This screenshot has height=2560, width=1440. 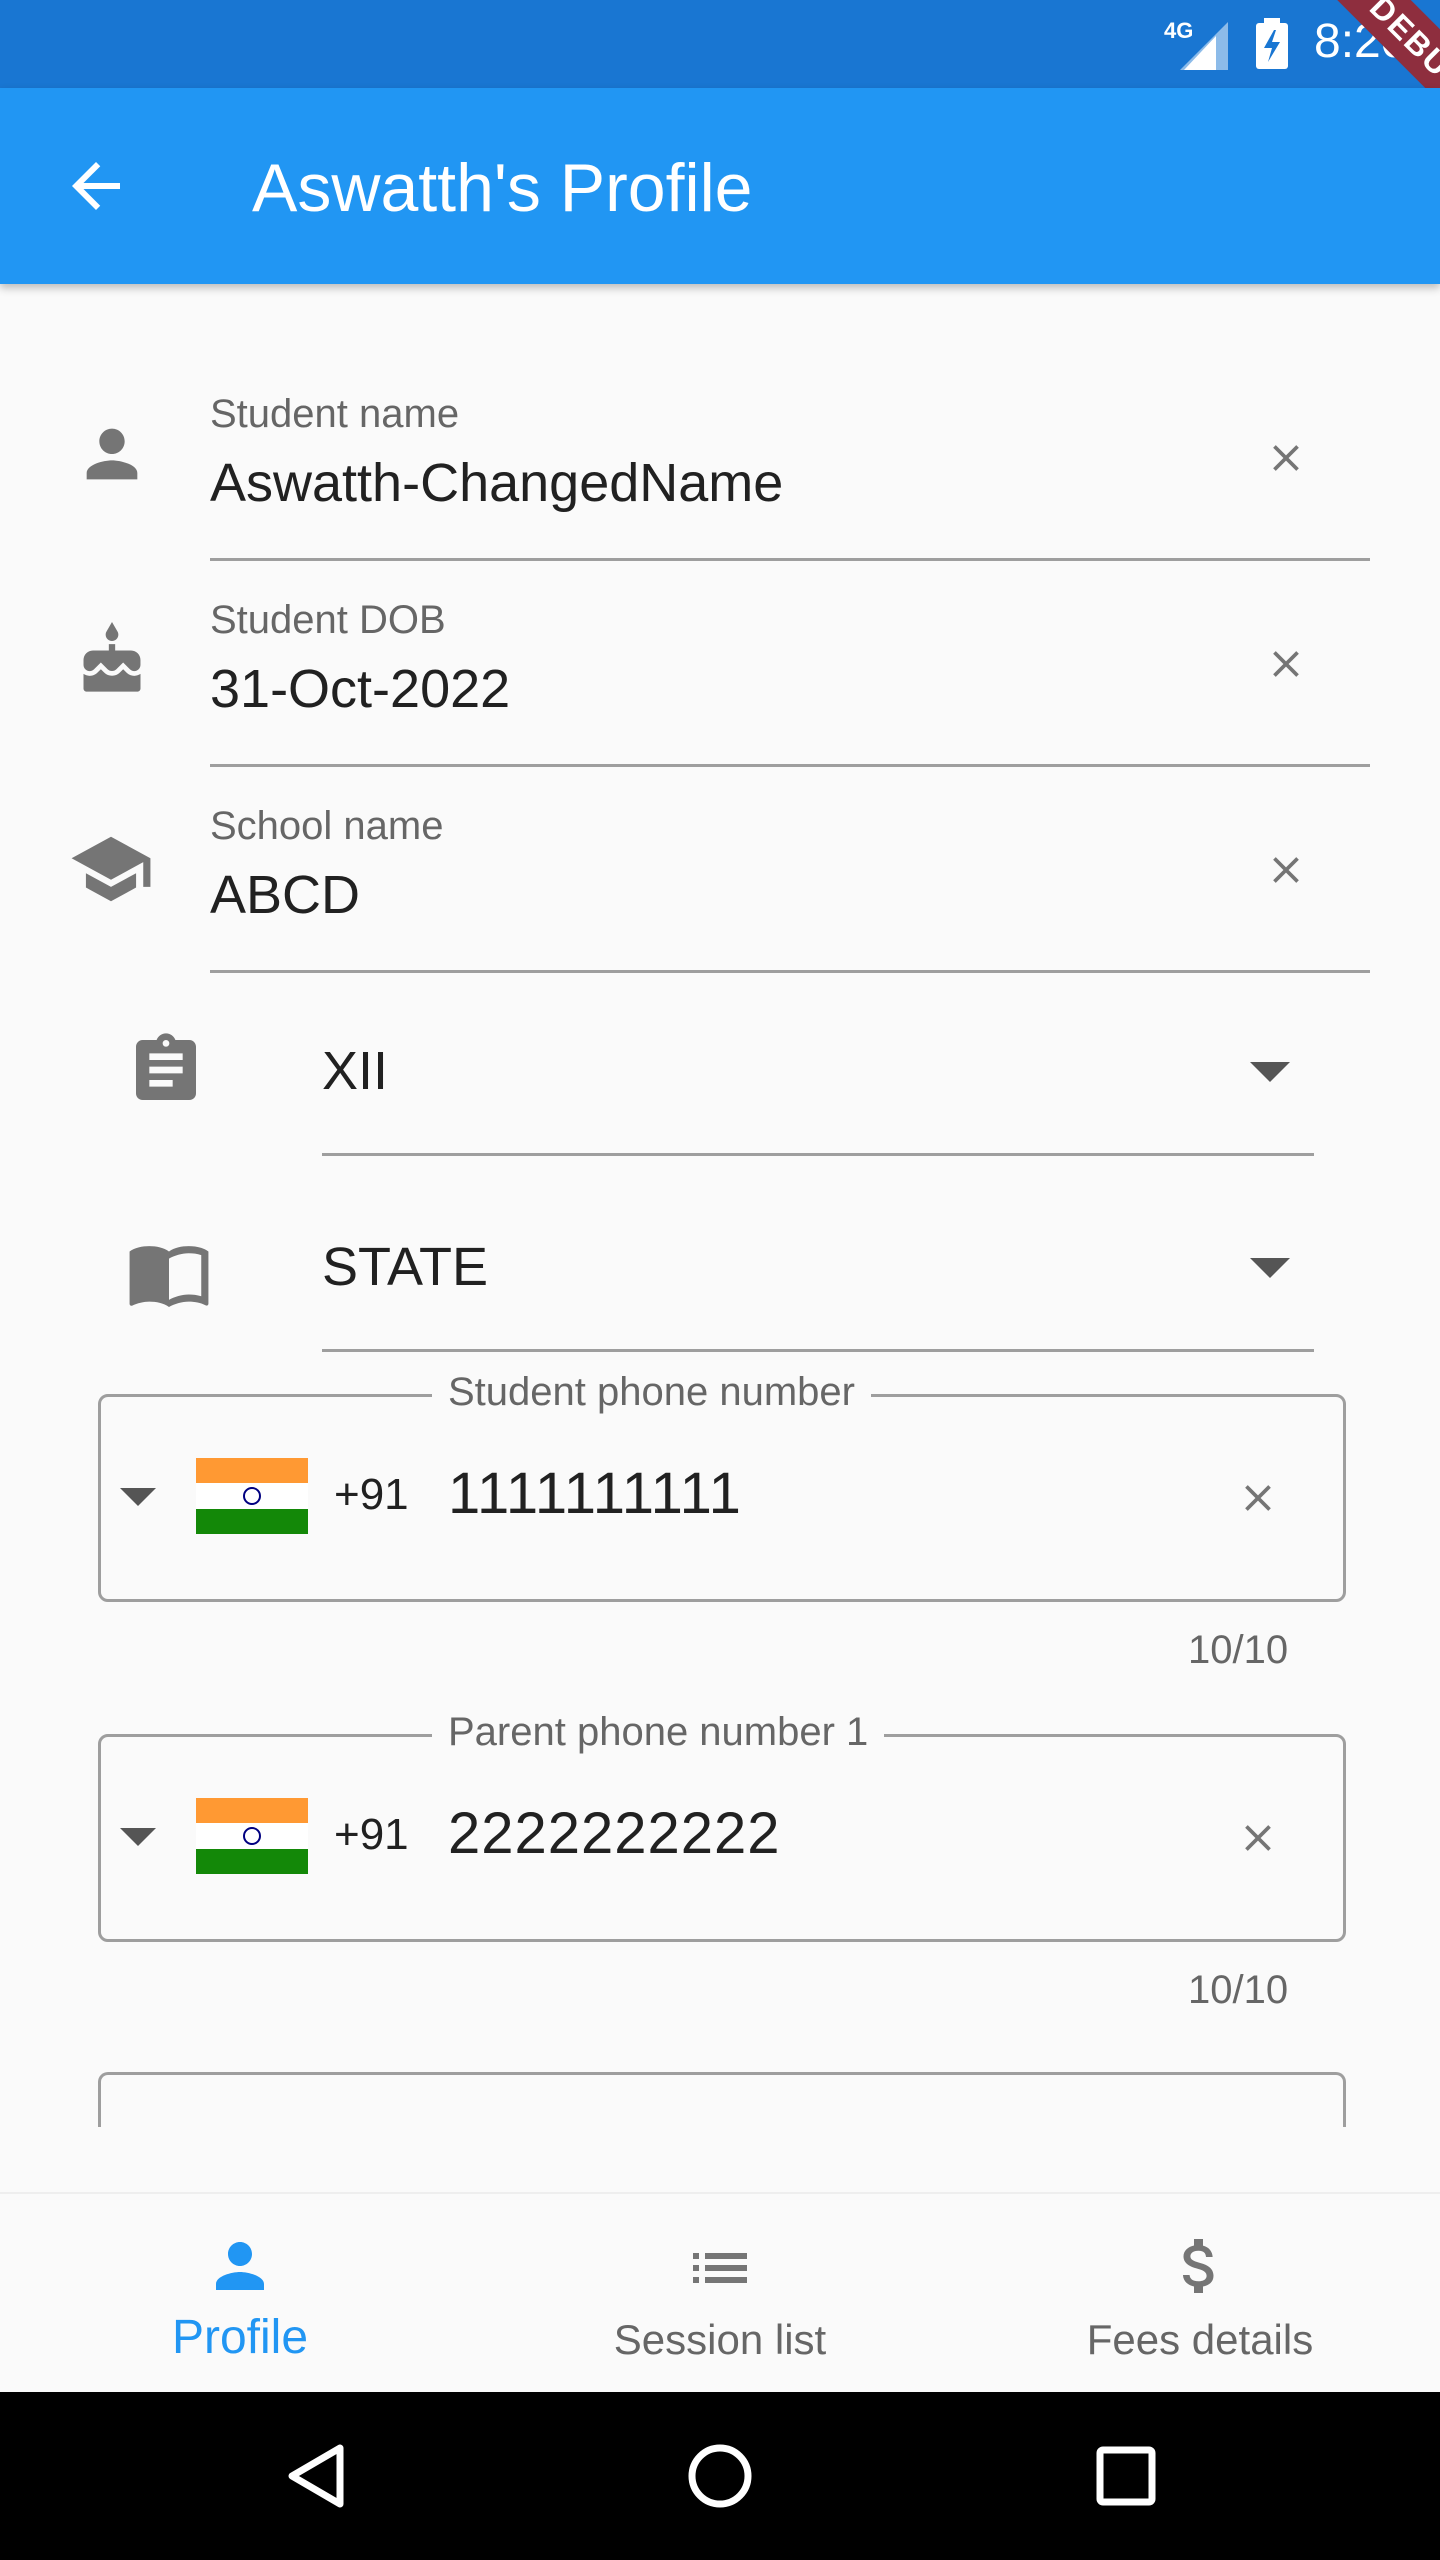 What do you see at coordinates (818, 1154) in the screenshot?
I see `grade-underline` at bounding box center [818, 1154].